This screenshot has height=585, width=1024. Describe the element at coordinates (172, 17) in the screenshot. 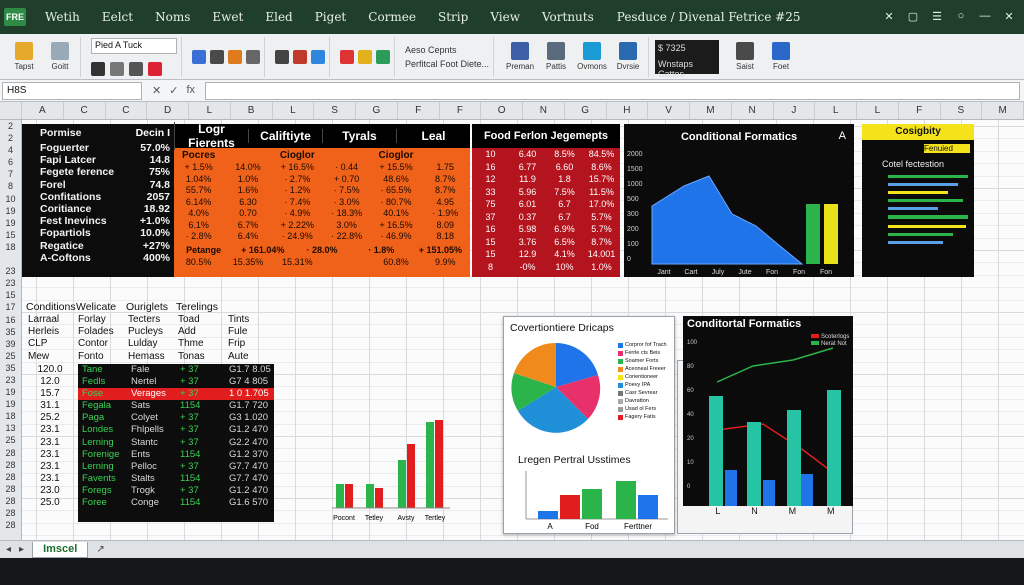

I see `menu-item: Noms` at that location.